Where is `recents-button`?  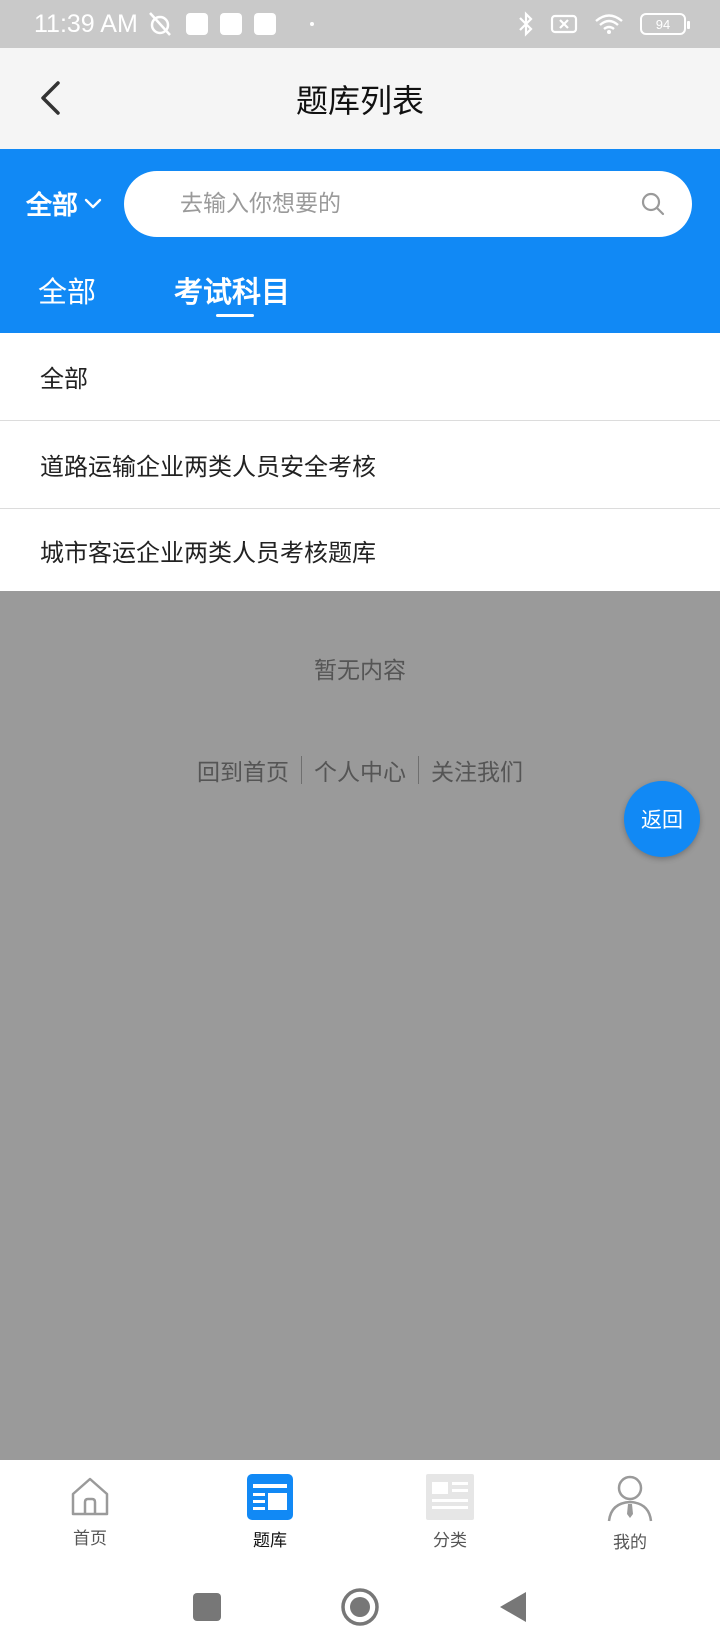
recents-button is located at coordinates (207, 1607).